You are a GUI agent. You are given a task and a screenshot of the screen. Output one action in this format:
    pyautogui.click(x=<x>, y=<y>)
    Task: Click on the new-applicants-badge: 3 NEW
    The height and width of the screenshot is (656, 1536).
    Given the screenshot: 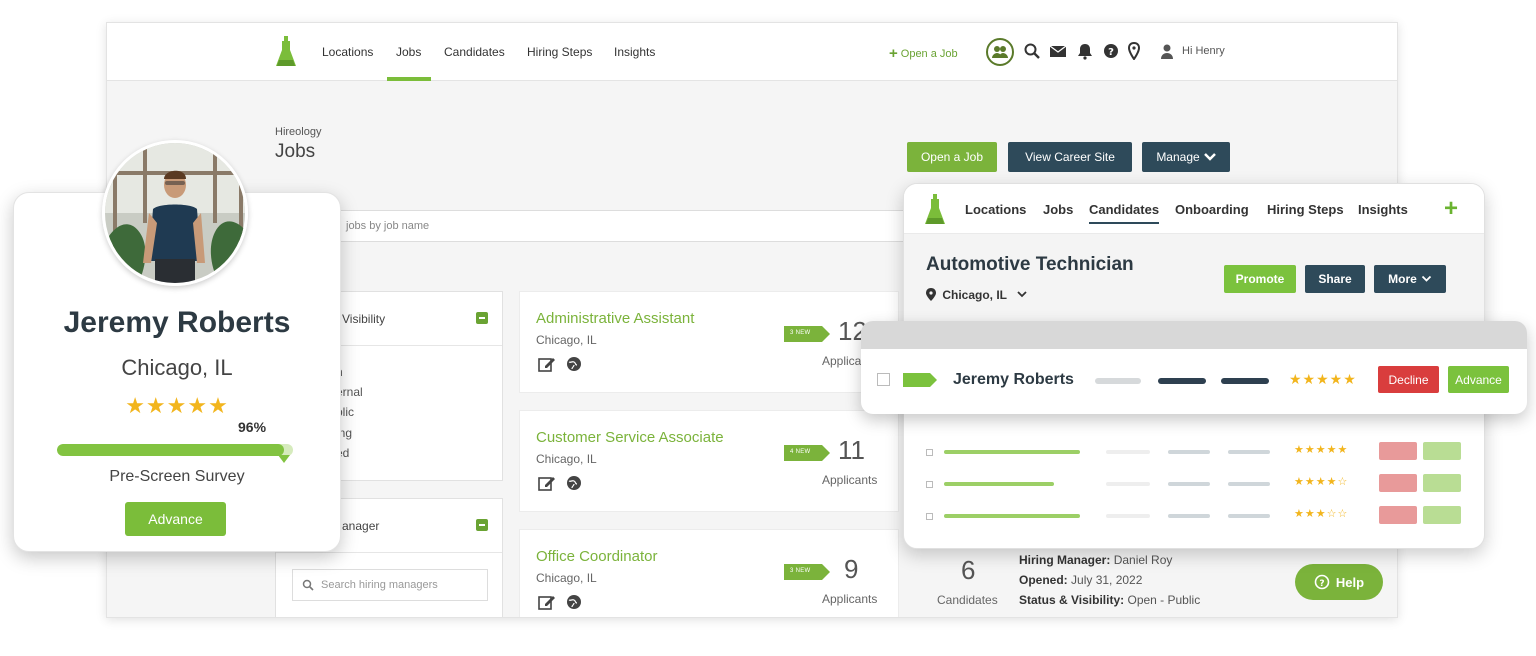 What is the action you would take?
    pyautogui.click(x=807, y=572)
    